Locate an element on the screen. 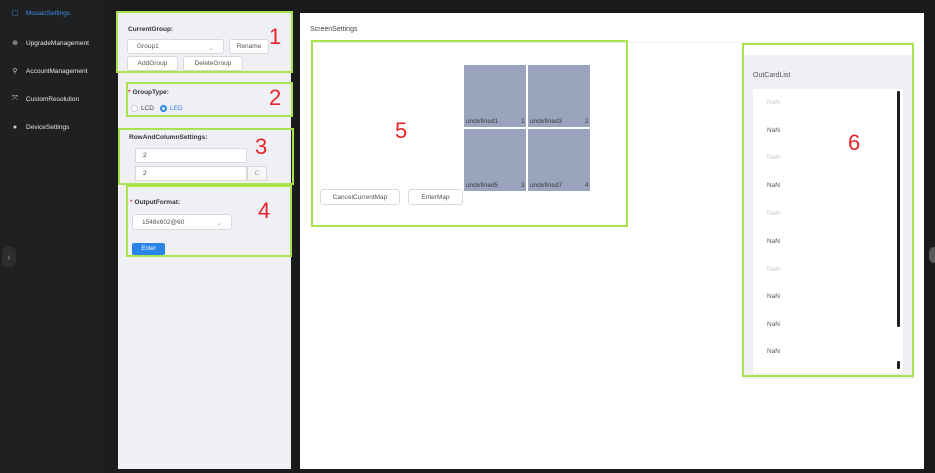 The width and height of the screenshot is (935, 473). annotation-number-5: 5 is located at coordinates (401, 130).